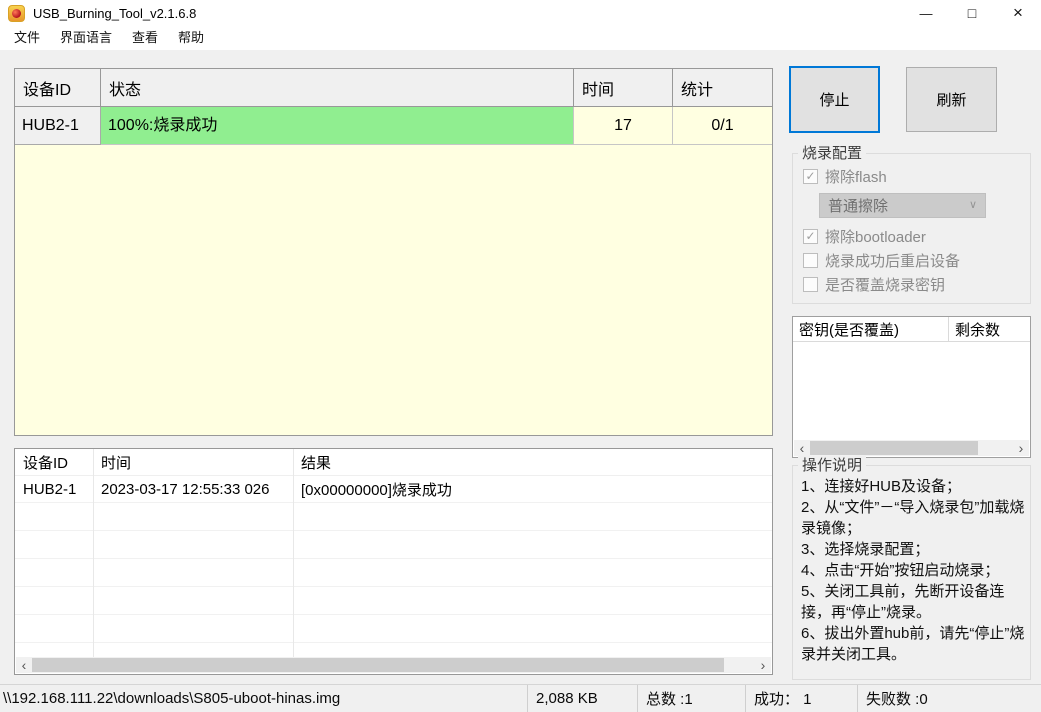 The width and height of the screenshot is (1041, 712). What do you see at coordinates (722, 87) in the screenshot?
I see `device-table-header-stats: 统计` at bounding box center [722, 87].